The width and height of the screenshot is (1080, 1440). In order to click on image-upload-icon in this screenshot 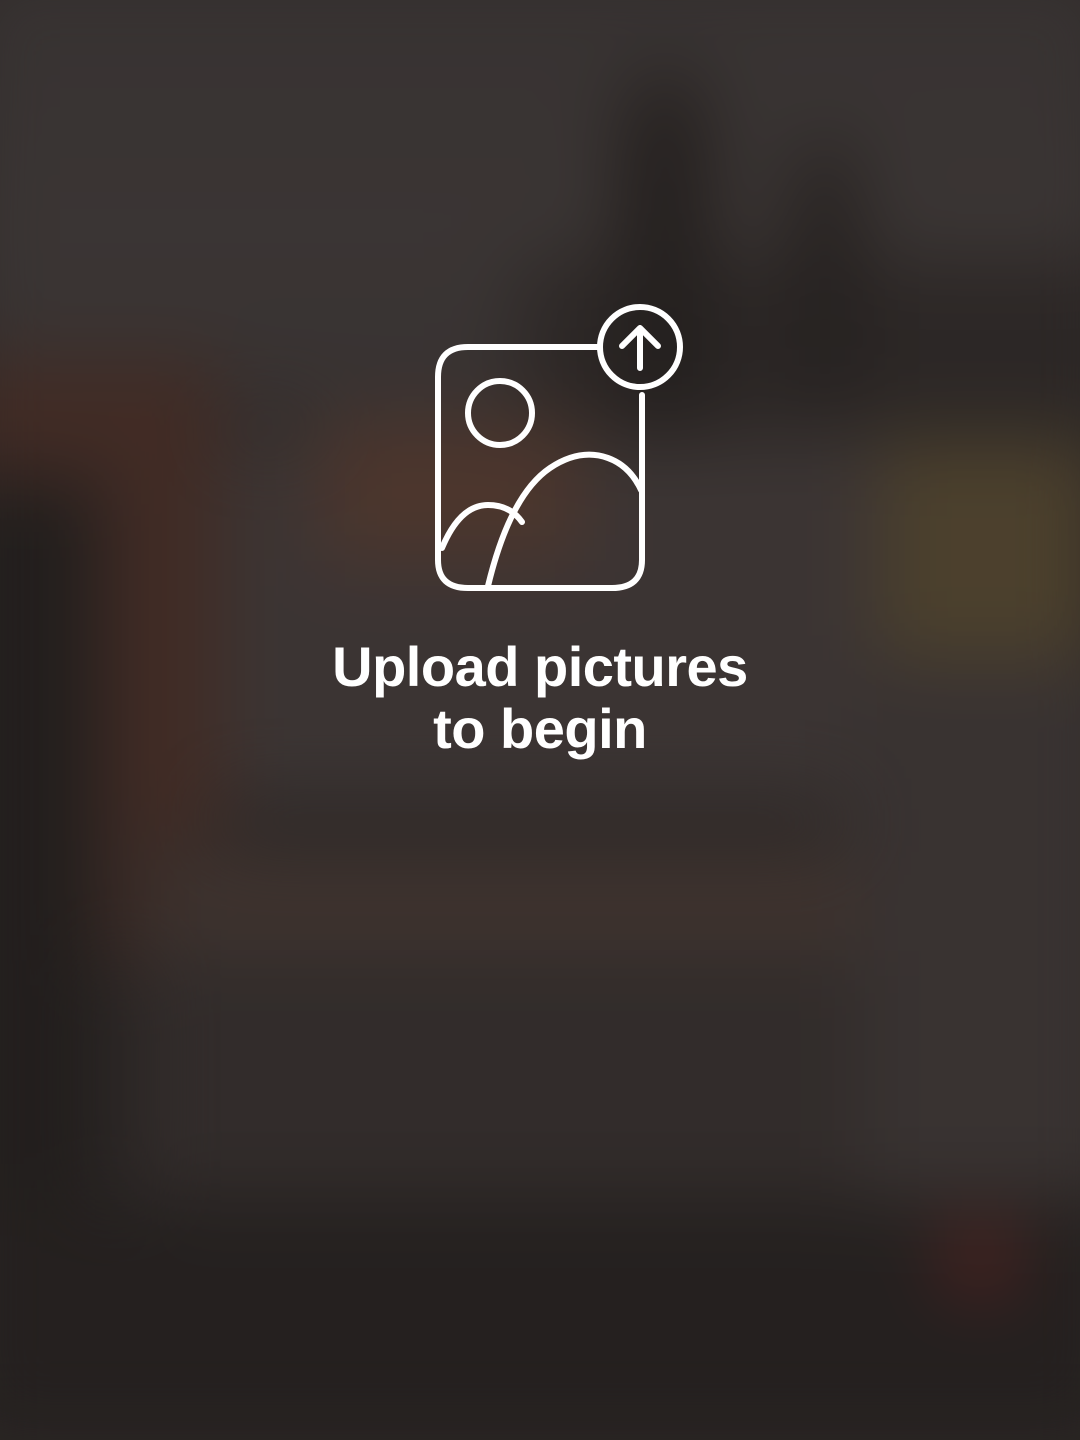, I will do `click(560, 450)`.